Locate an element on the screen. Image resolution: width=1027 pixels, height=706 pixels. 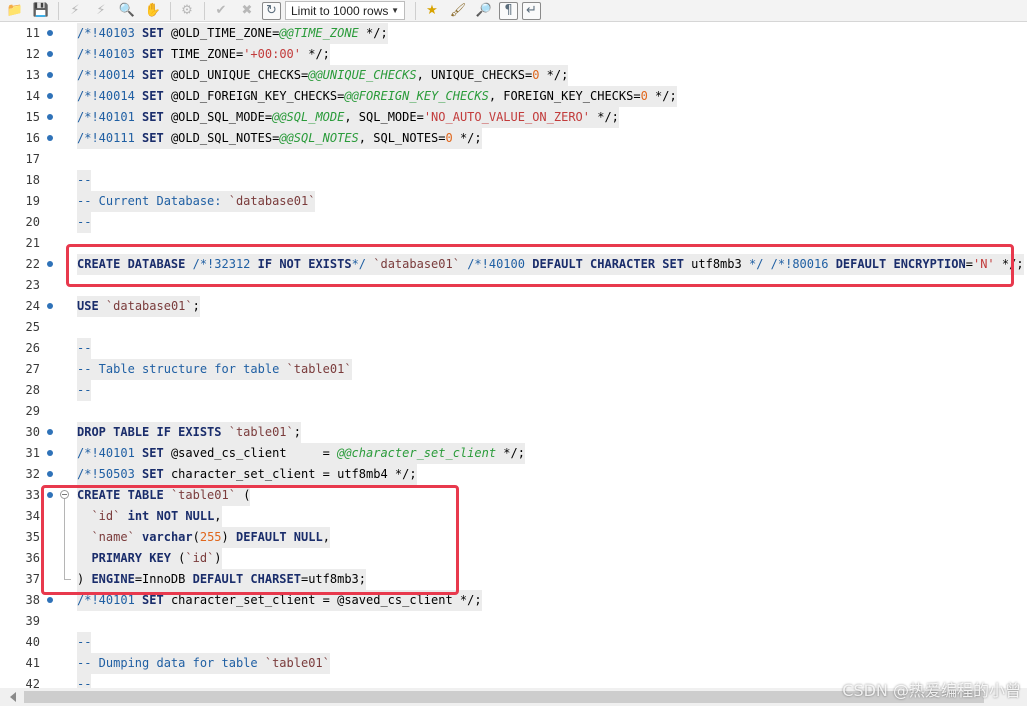
scrollbar-thumb is located at coordinates (504, 697).